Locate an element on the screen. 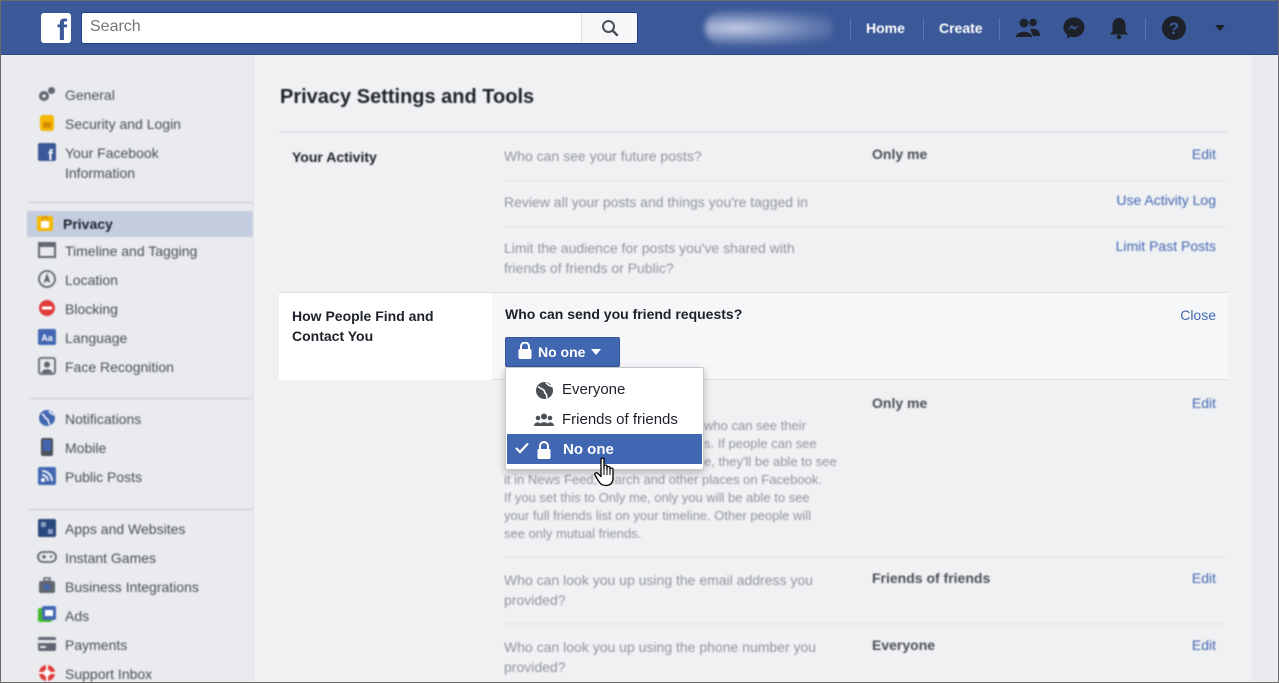 This screenshot has width=1279, height=683. language-icon: Aa is located at coordinates (47, 337).